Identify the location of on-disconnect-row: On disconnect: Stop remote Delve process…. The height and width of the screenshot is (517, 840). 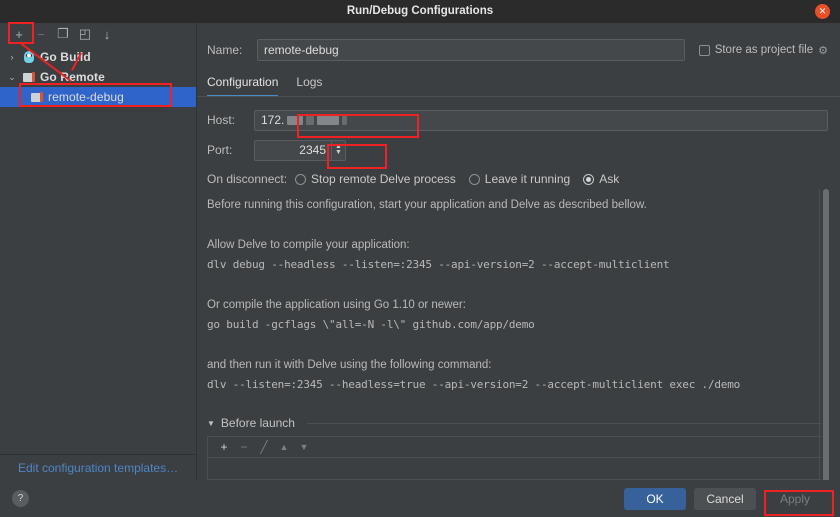
(517, 179).